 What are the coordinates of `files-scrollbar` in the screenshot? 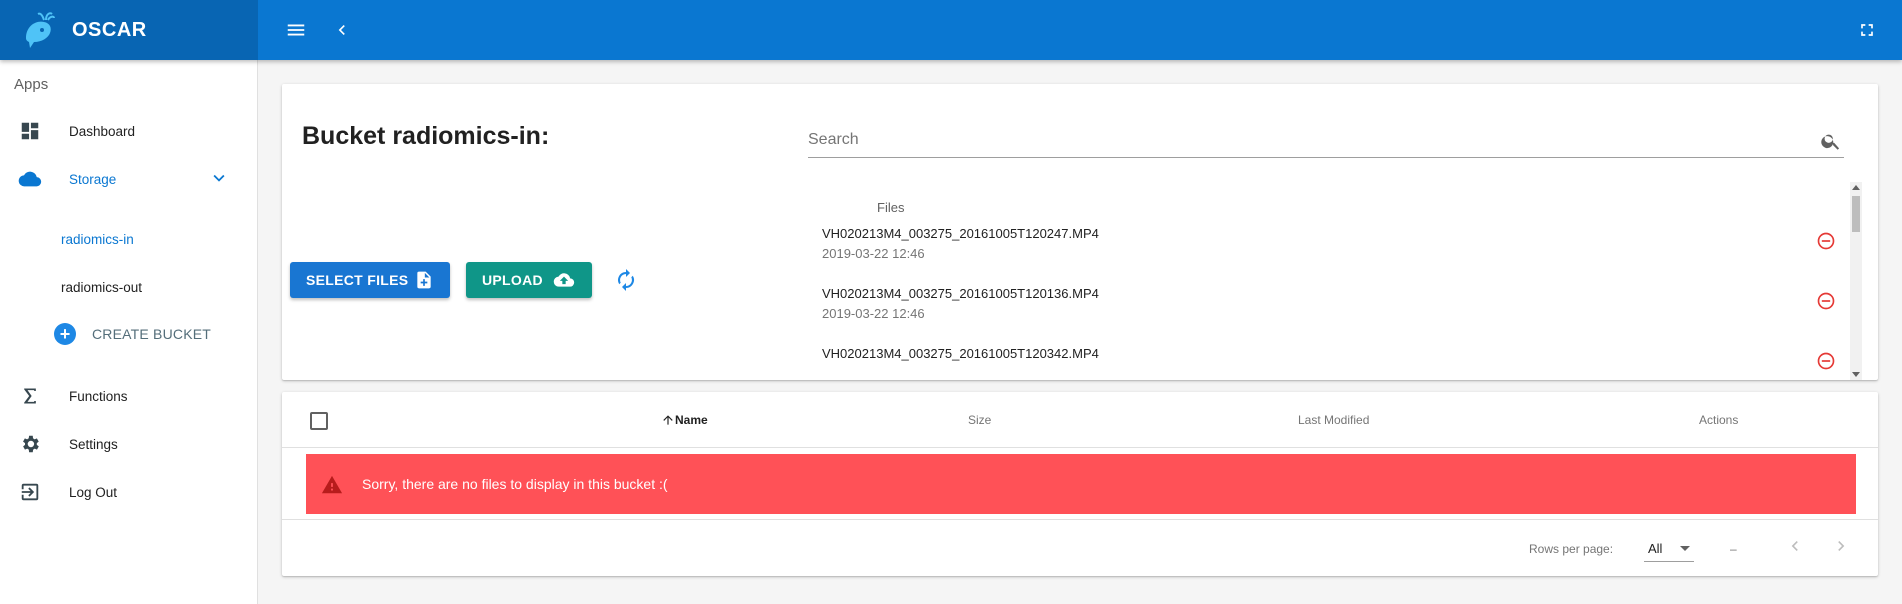 It's located at (1856, 281).